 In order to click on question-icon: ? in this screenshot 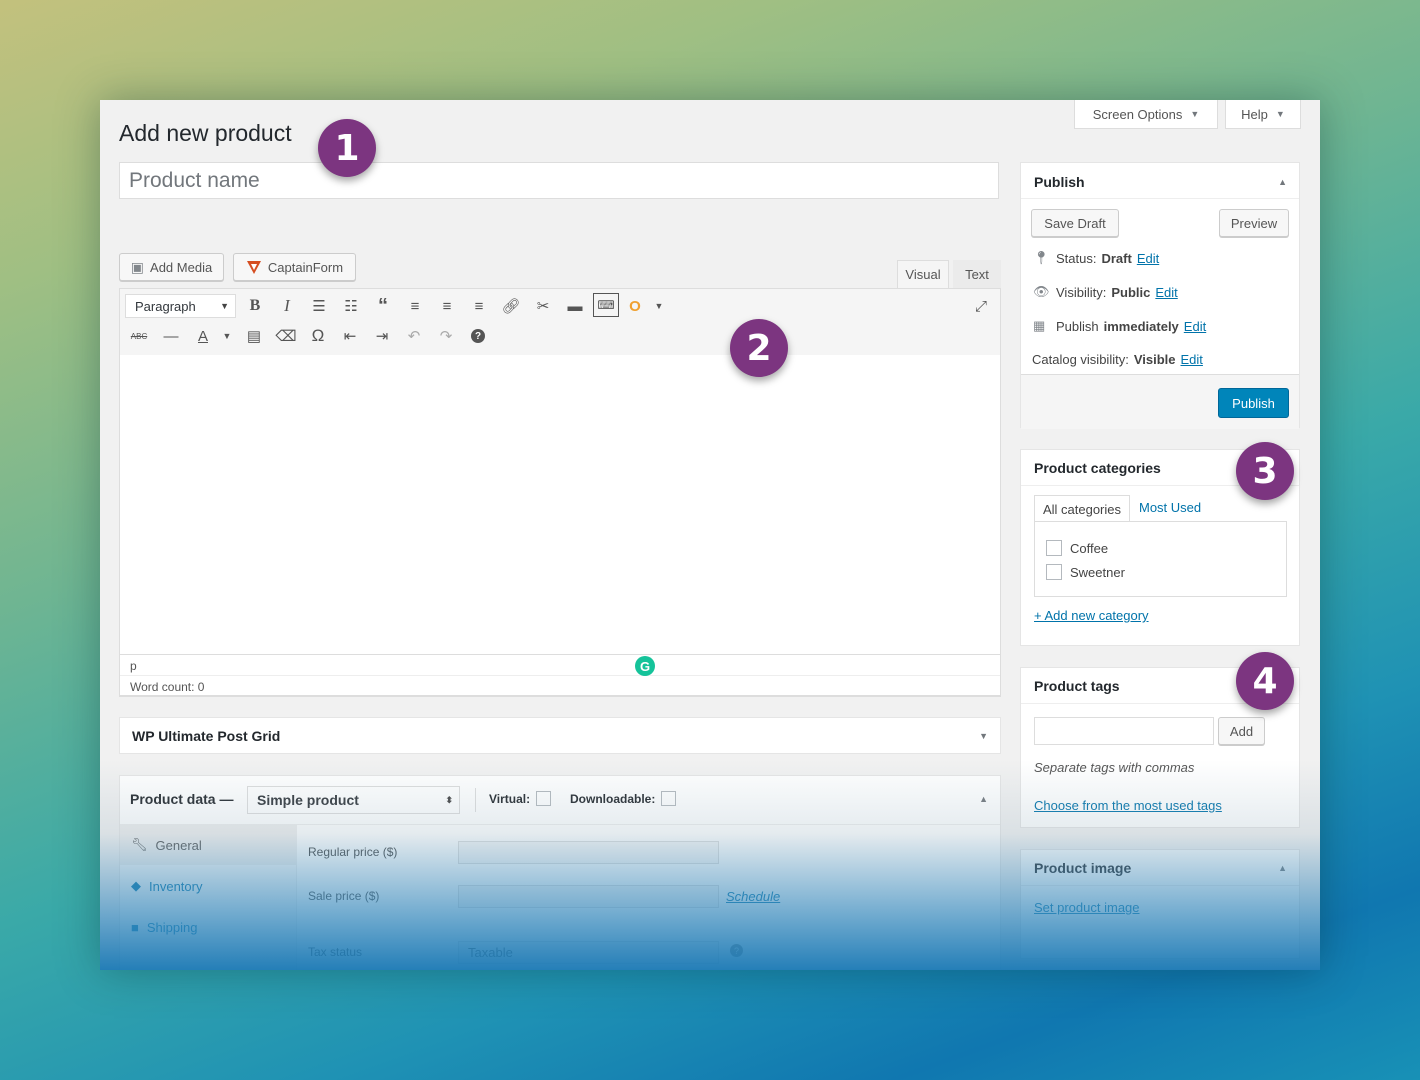, I will do `click(478, 336)`.